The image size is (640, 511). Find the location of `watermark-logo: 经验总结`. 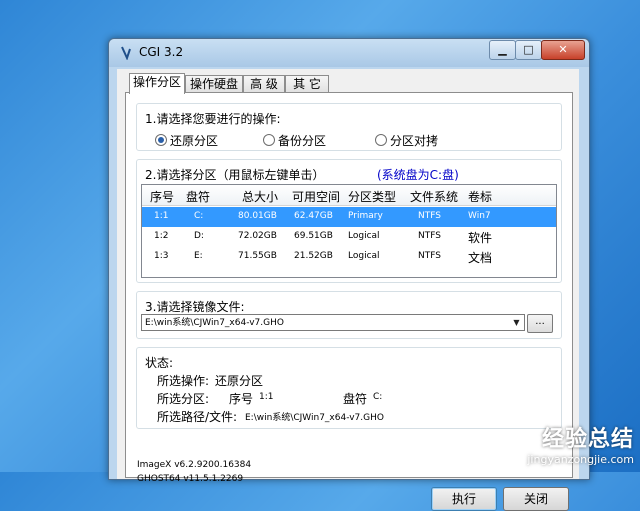

watermark-logo: 经验总结 is located at coordinates (580, 437).